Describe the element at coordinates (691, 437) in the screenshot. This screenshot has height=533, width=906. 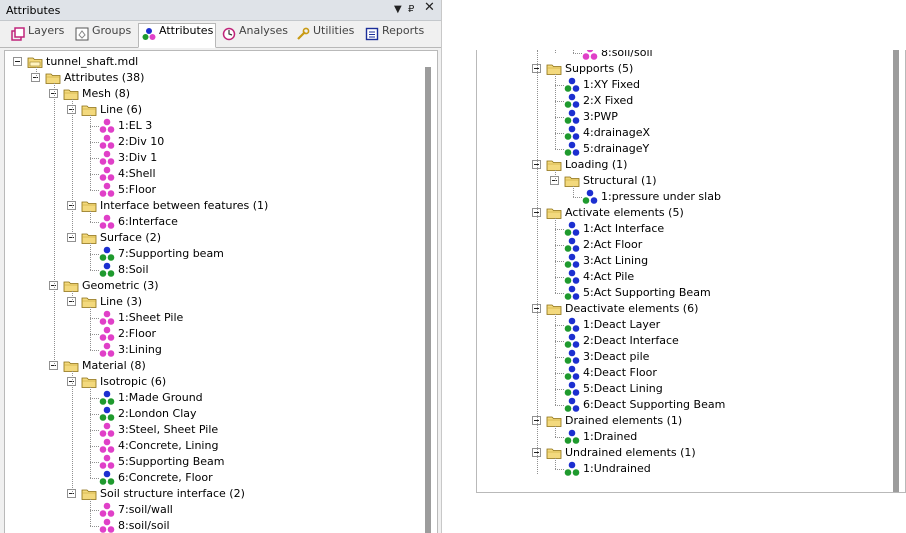
I see `tree-item-attribute: 1:Drained` at that location.